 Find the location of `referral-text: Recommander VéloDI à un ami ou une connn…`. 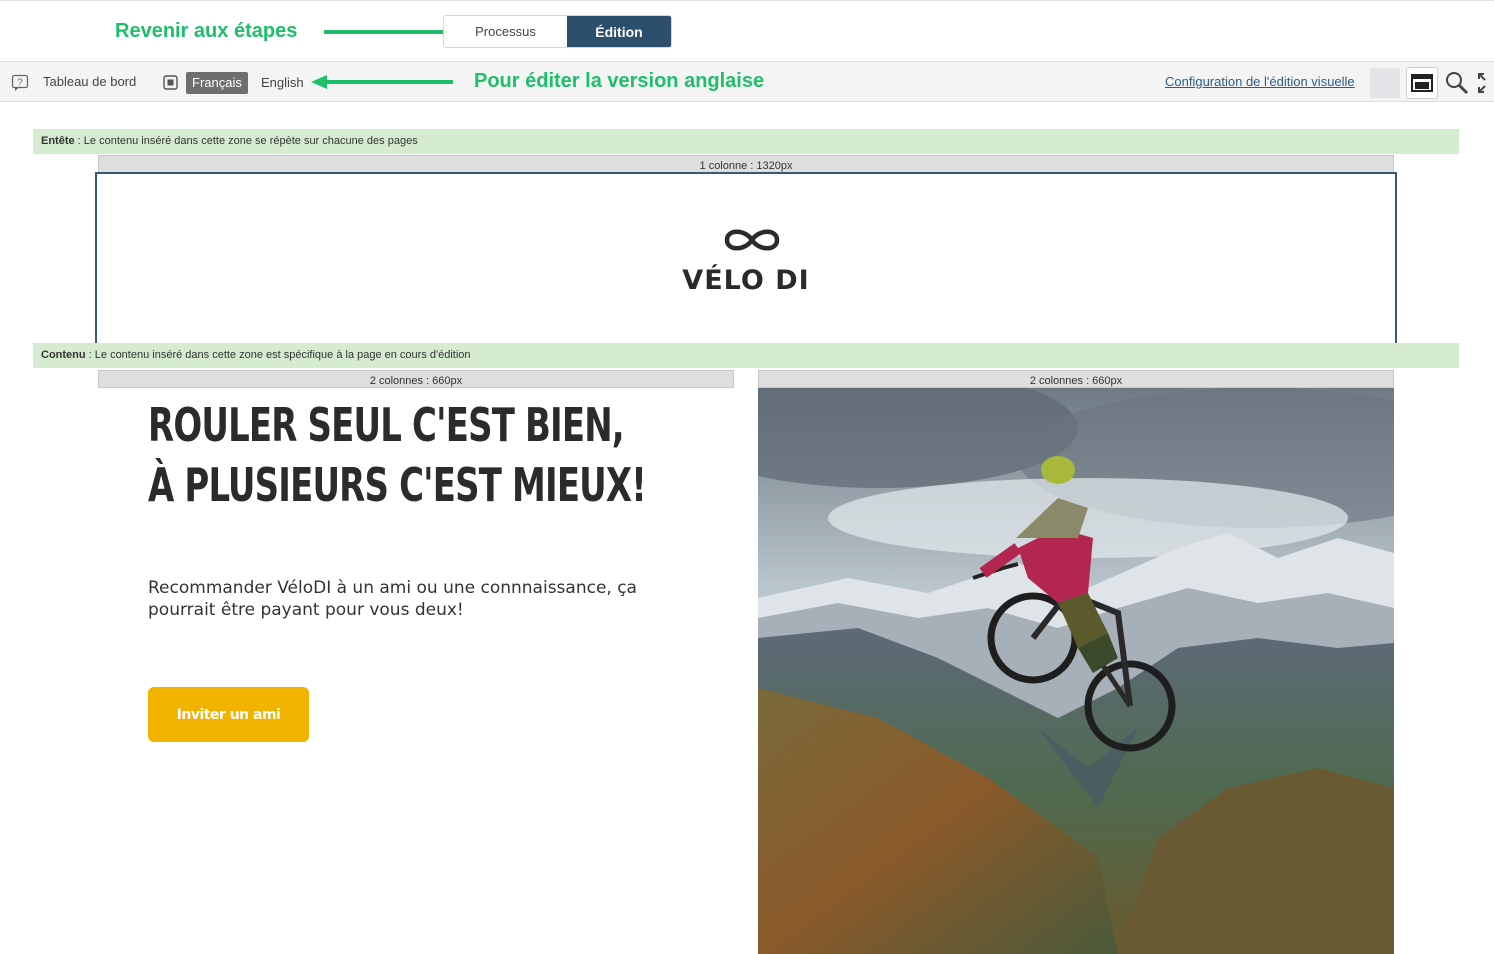

referral-text: Recommander VéloDI à un ami ou une connn… is located at coordinates (392, 599).